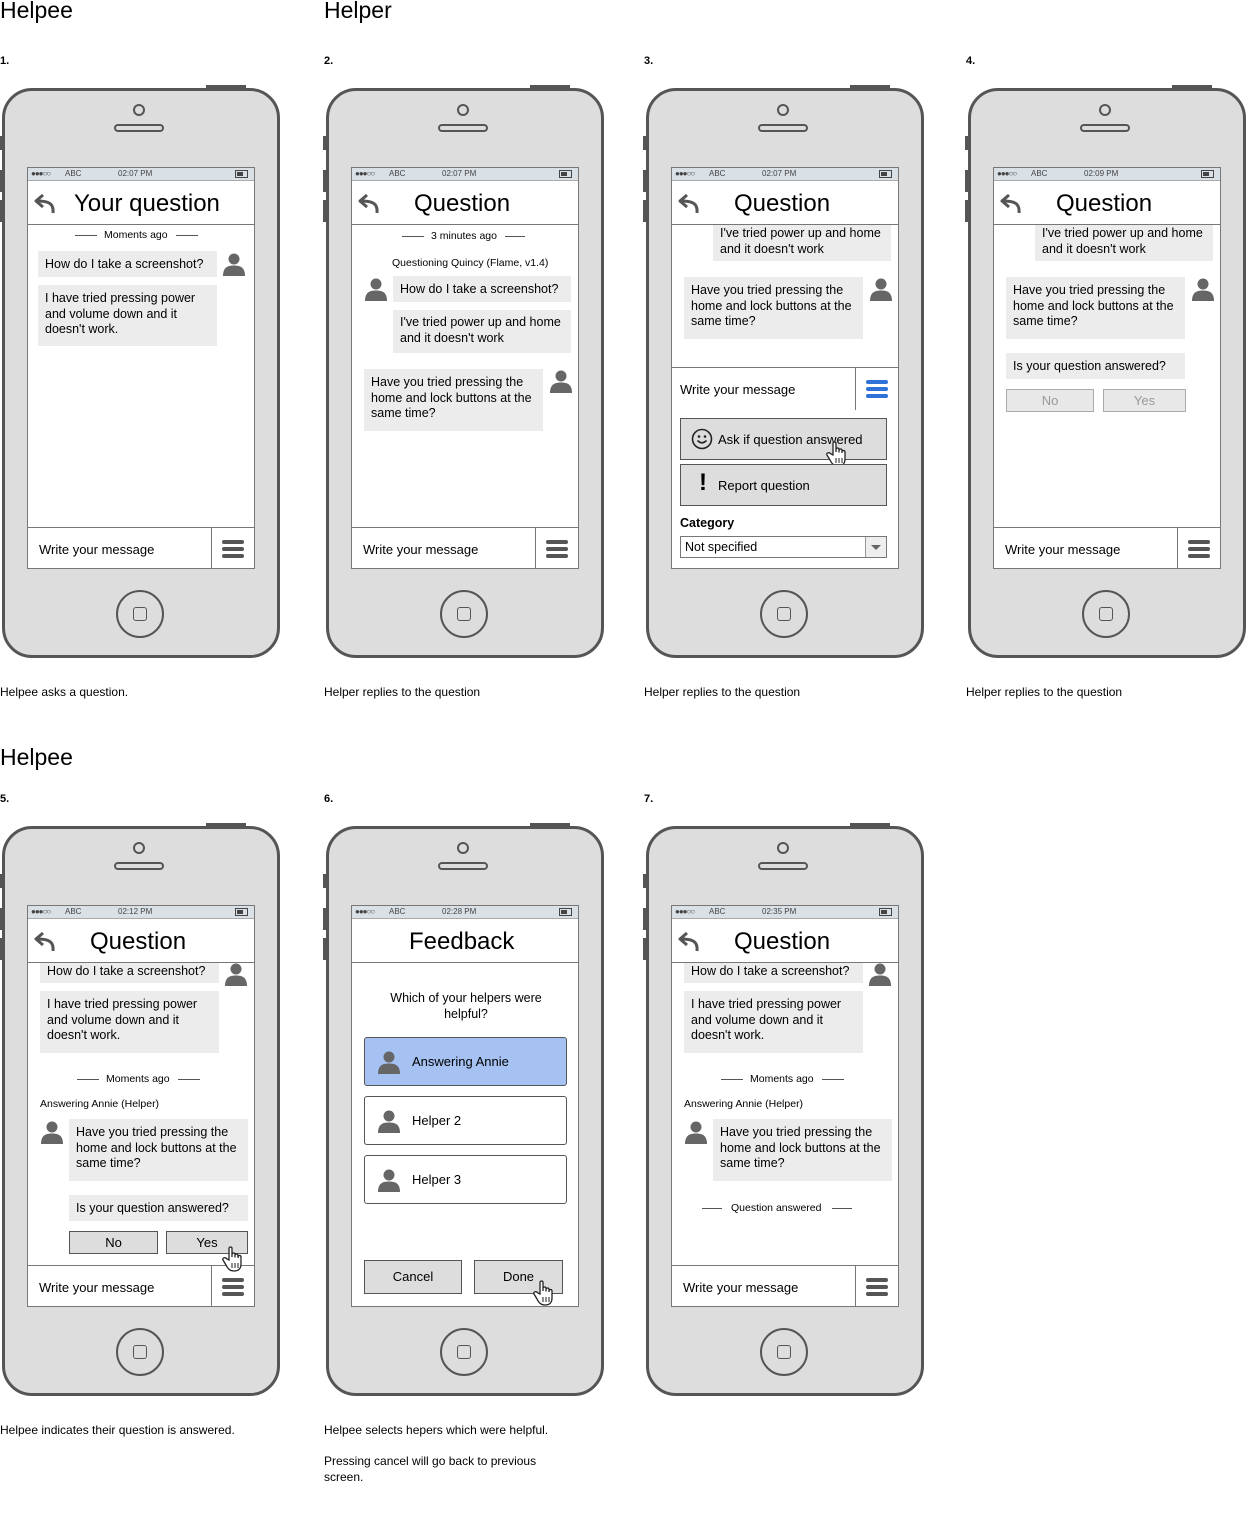  What do you see at coordinates (127, 264) in the screenshot?
I see `message-bubble: How do I take a screenshot?` at bounding box center [127, 264].